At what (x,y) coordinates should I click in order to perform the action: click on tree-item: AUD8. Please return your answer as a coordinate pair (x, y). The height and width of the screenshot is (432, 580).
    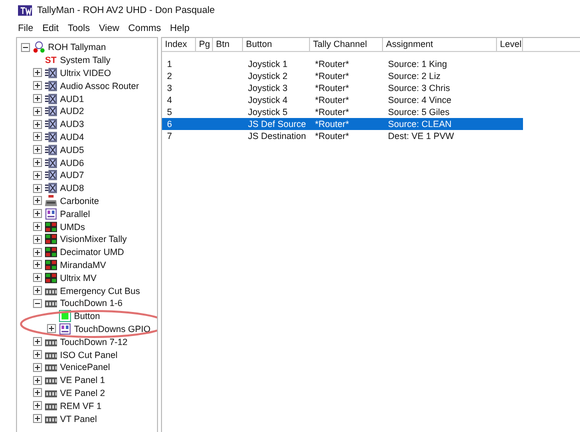
    Looking at the image, I should click on (72, 188).